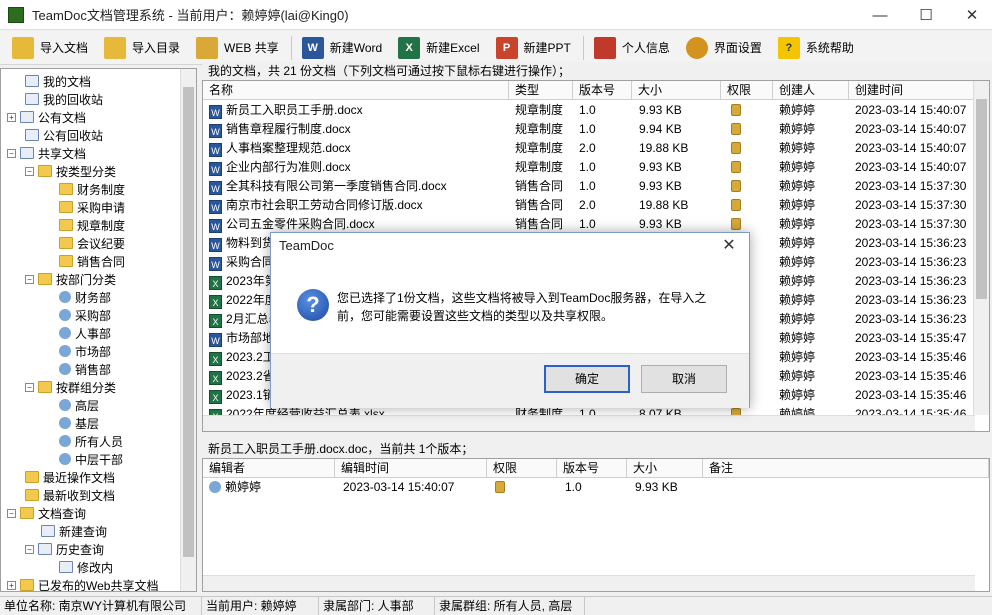 This screenshot has height=615, width=992. What do you see at coordinates (356, 48) in the screenshot?
I see `new-word-label: 新建Word` at bounding box center [356, 48].